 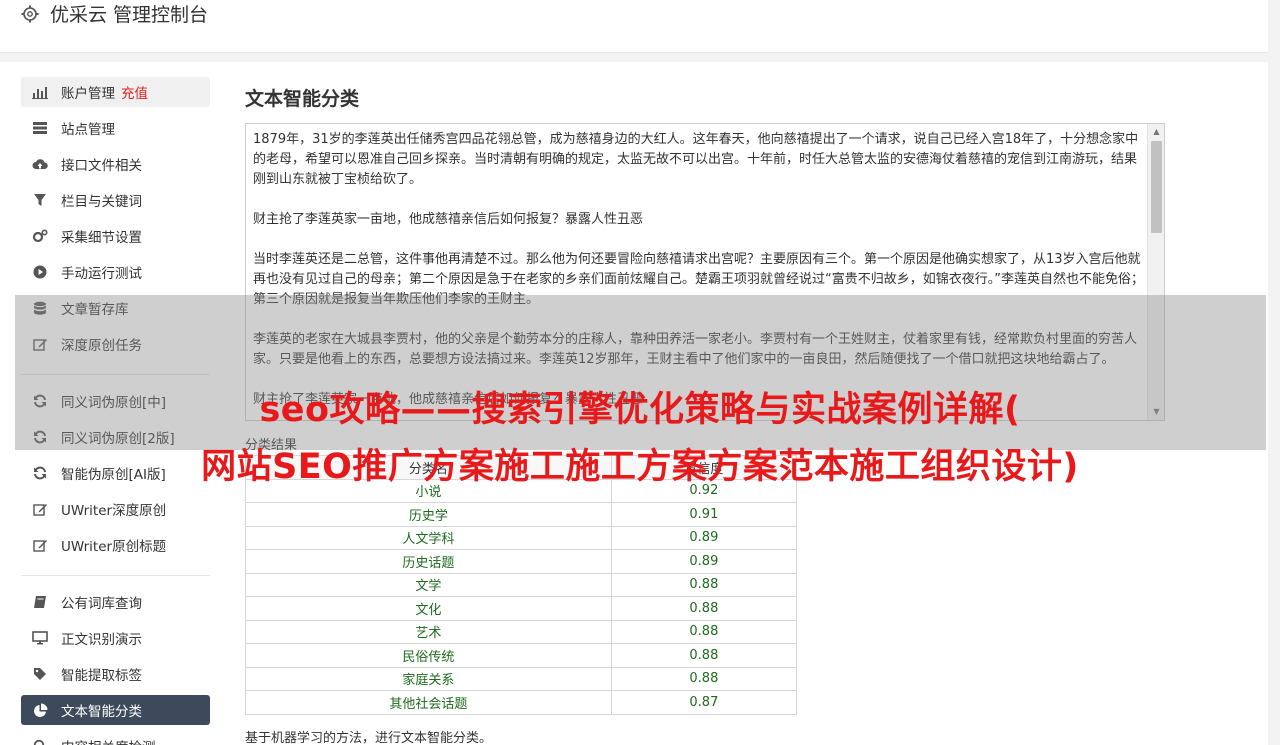 I want to click on category-cell: 历史学, so click(x=428, y=514).